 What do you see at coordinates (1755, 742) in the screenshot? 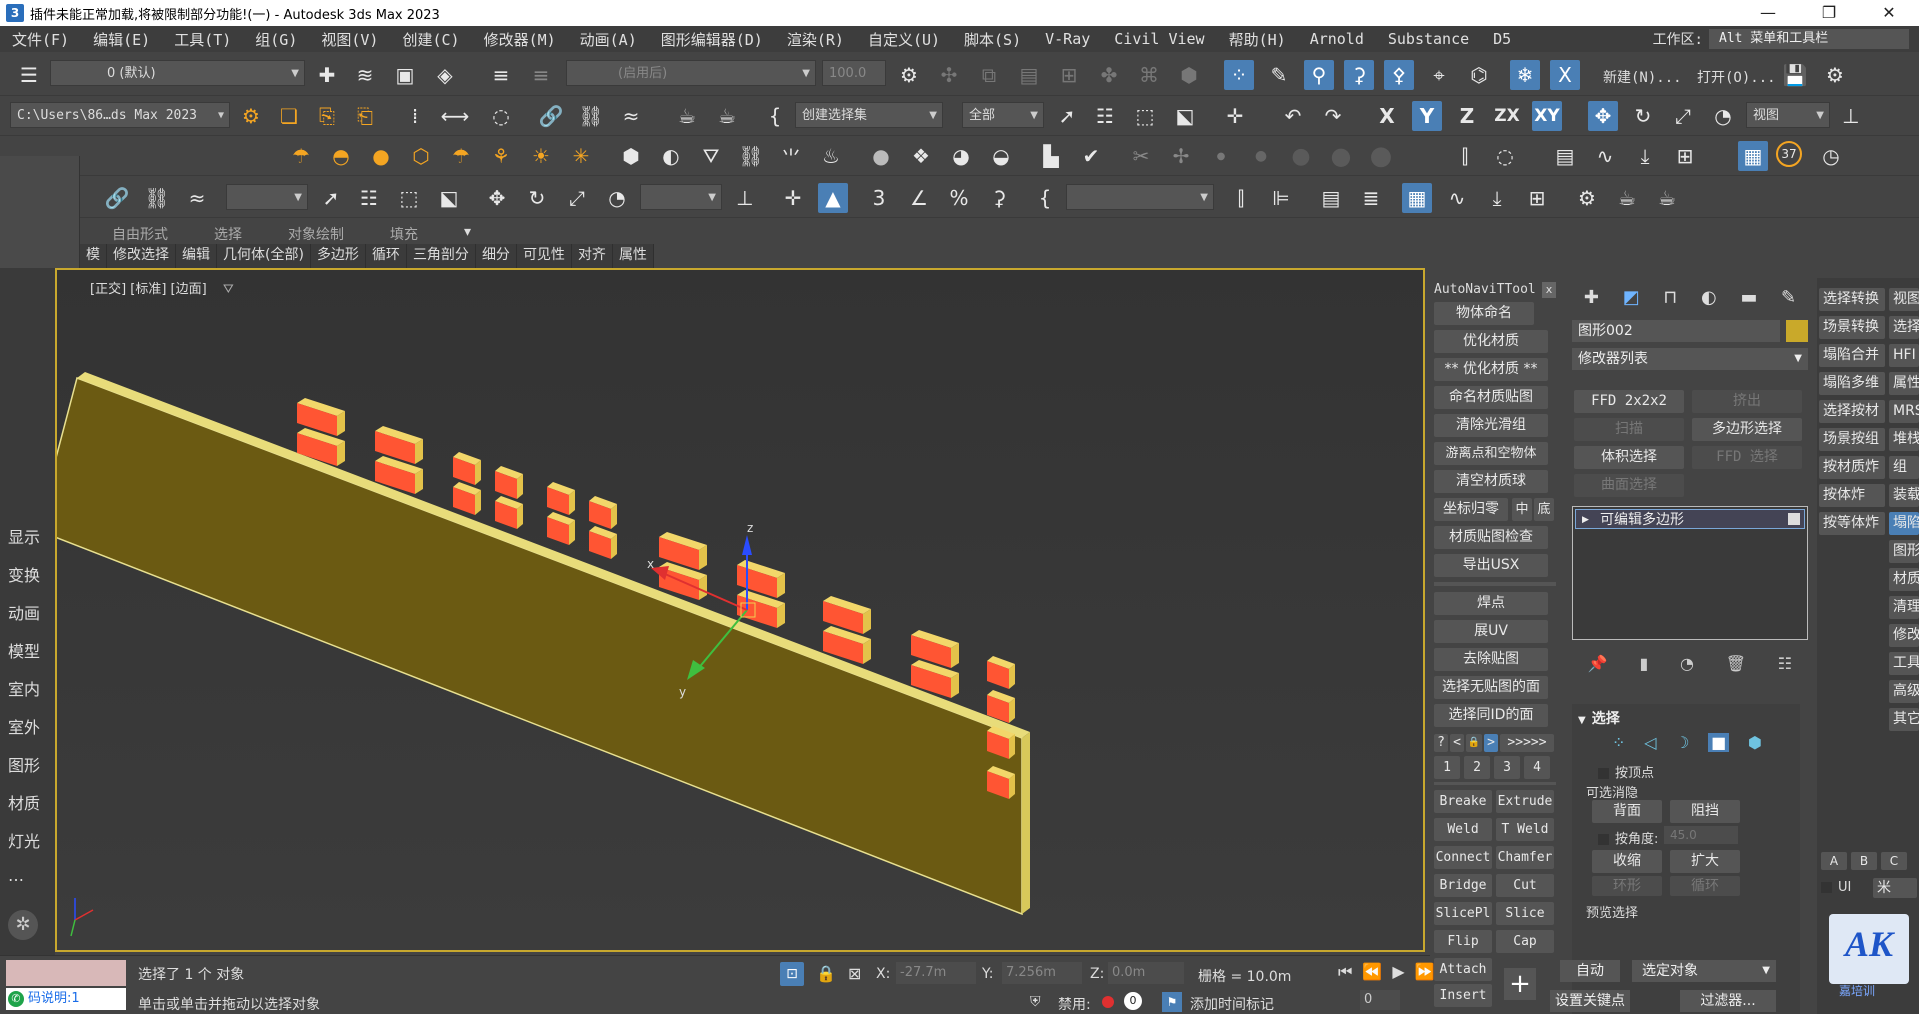
I see `element-level-icon: ⬢` at bounding box center [1755, 742].